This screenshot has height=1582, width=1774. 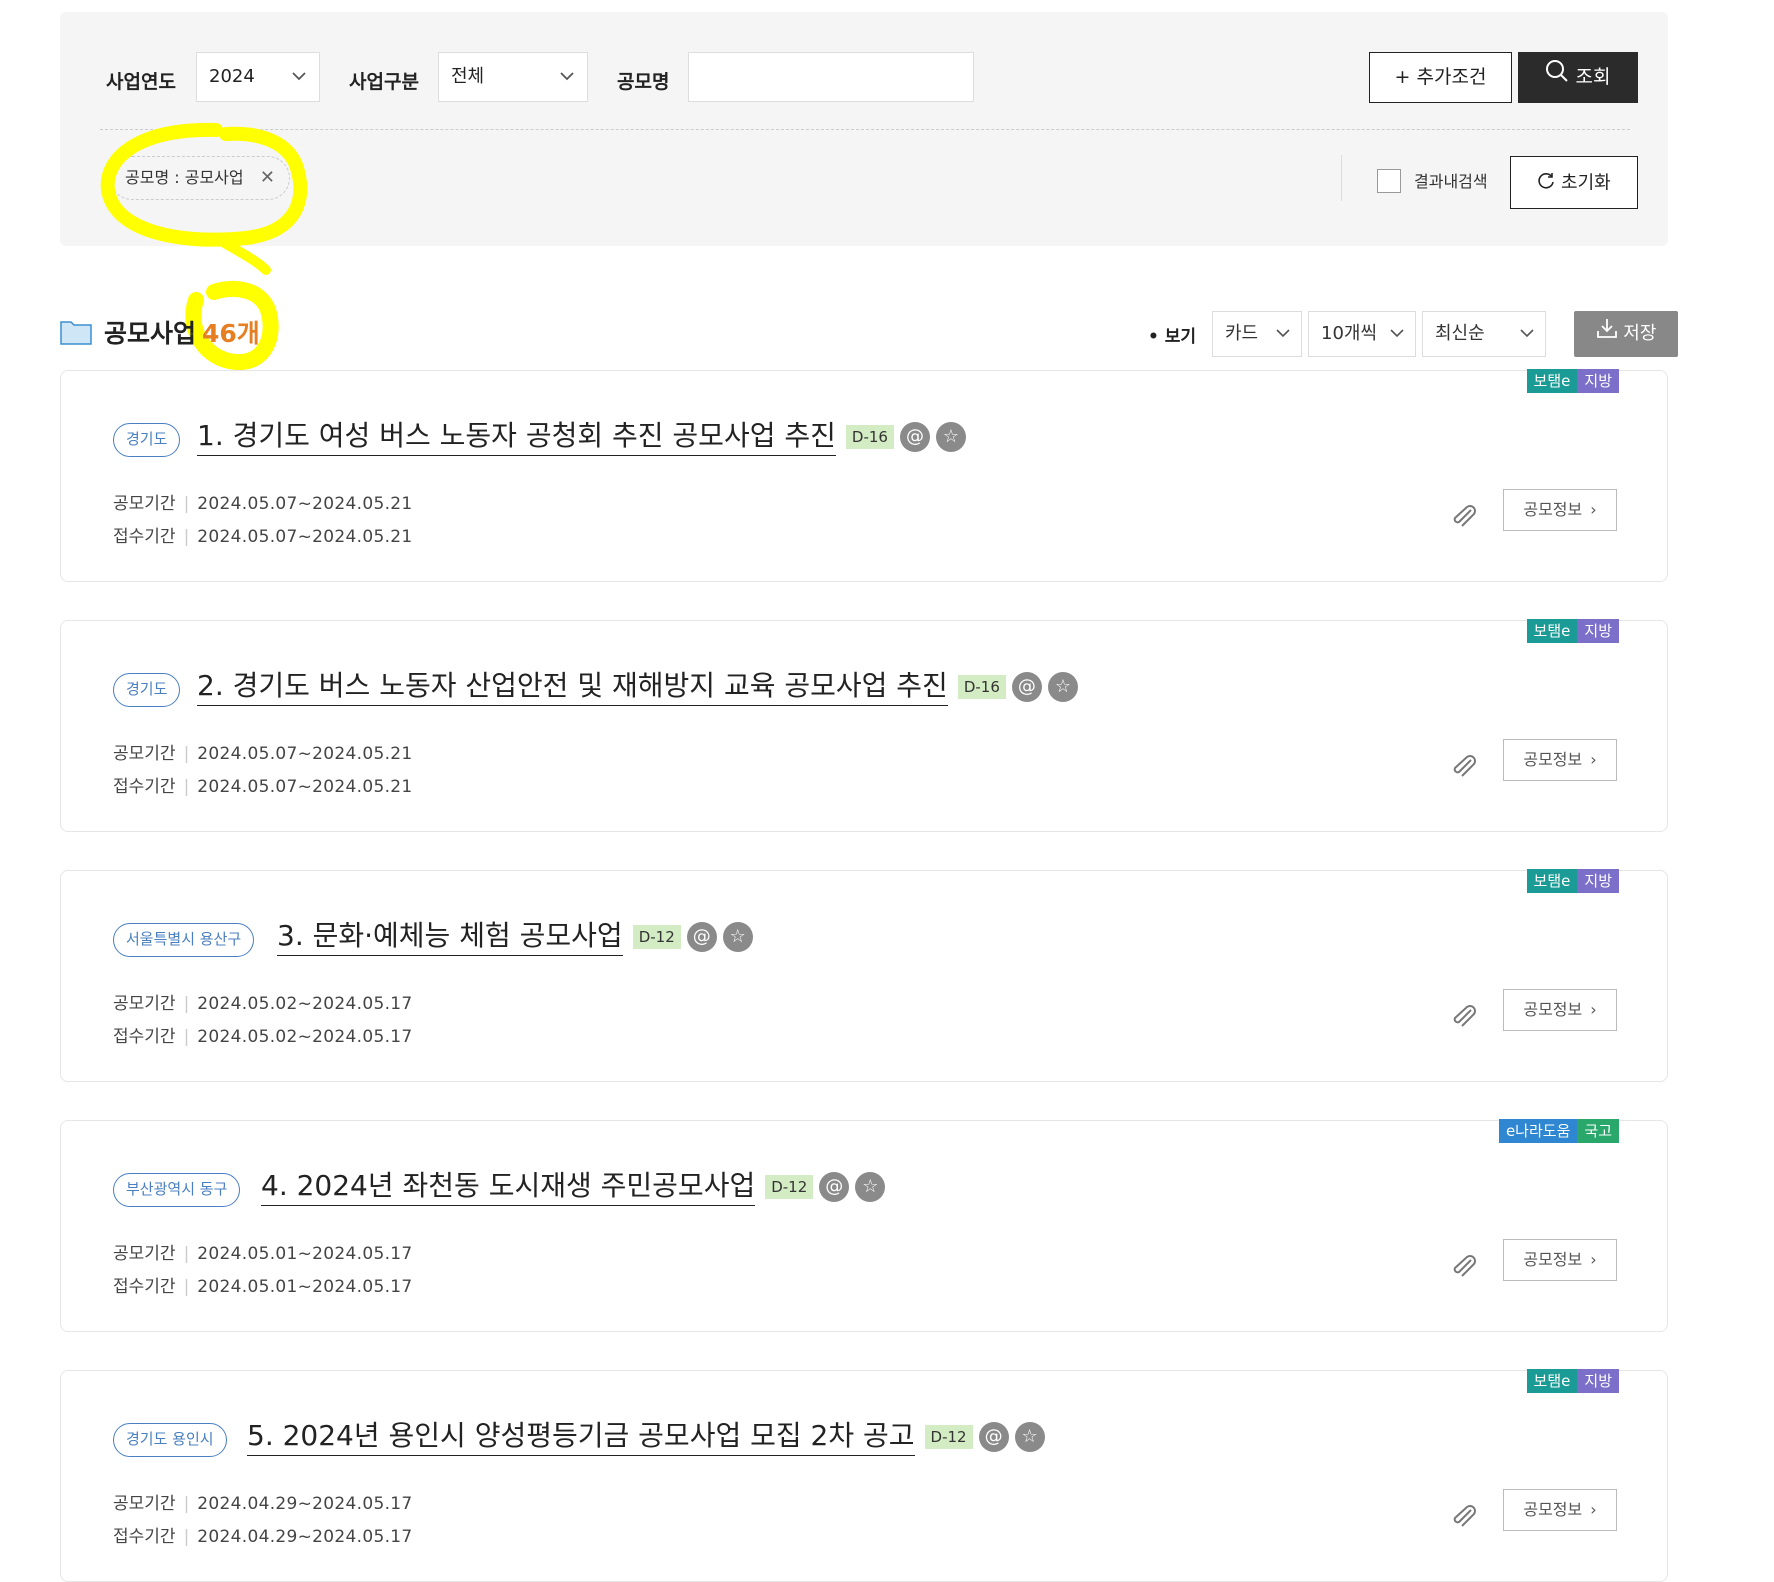 What do you see at coordinates (831, 77) in the screenshot?
I see `name-input` at bounding box center [831, 77].